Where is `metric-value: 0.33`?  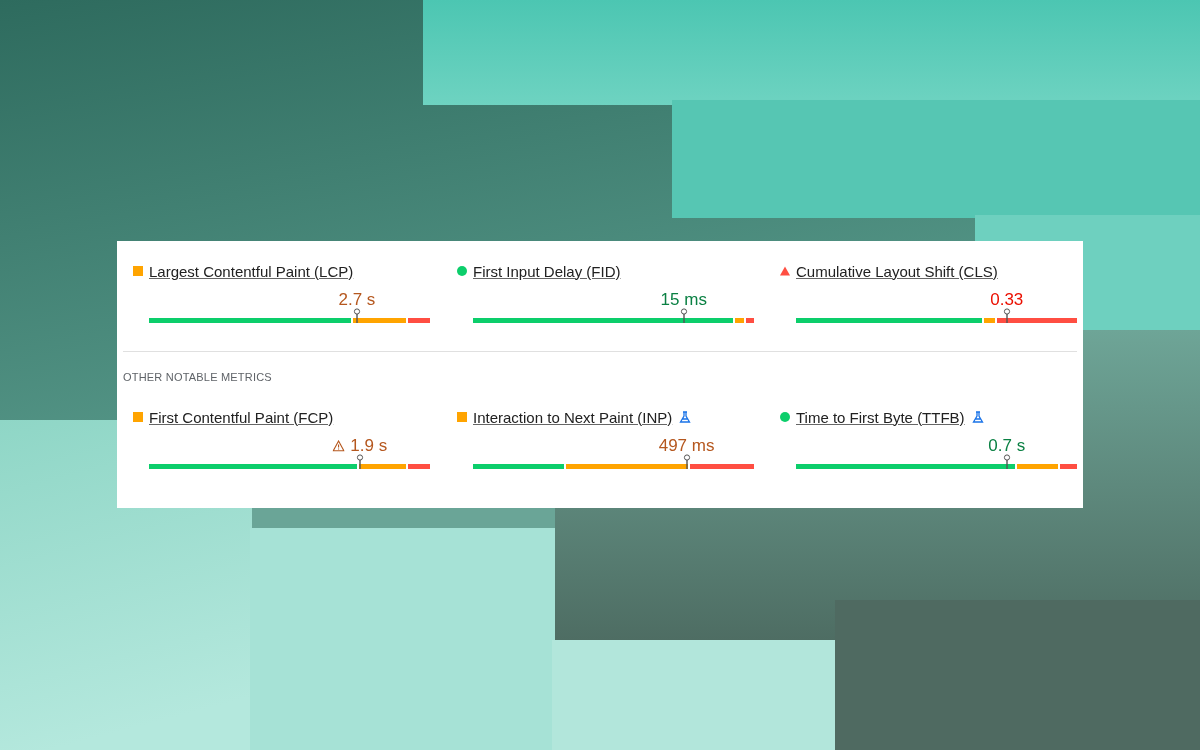 metric-value: 0.33 is located at coordinates (1007, 300).